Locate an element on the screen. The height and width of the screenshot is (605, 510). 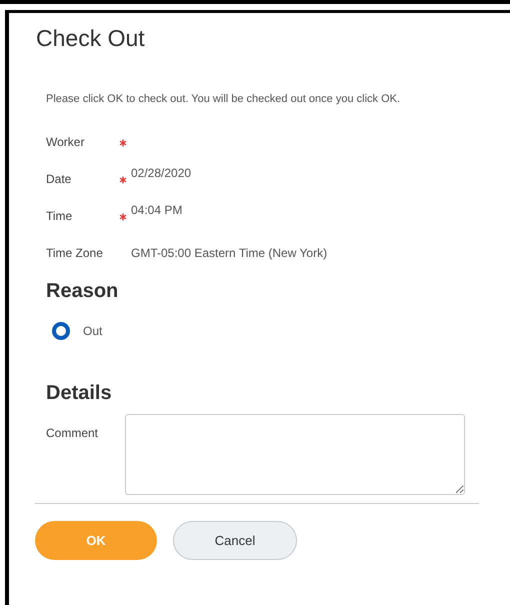
field-label: Date is located at coordinates (59, 178).